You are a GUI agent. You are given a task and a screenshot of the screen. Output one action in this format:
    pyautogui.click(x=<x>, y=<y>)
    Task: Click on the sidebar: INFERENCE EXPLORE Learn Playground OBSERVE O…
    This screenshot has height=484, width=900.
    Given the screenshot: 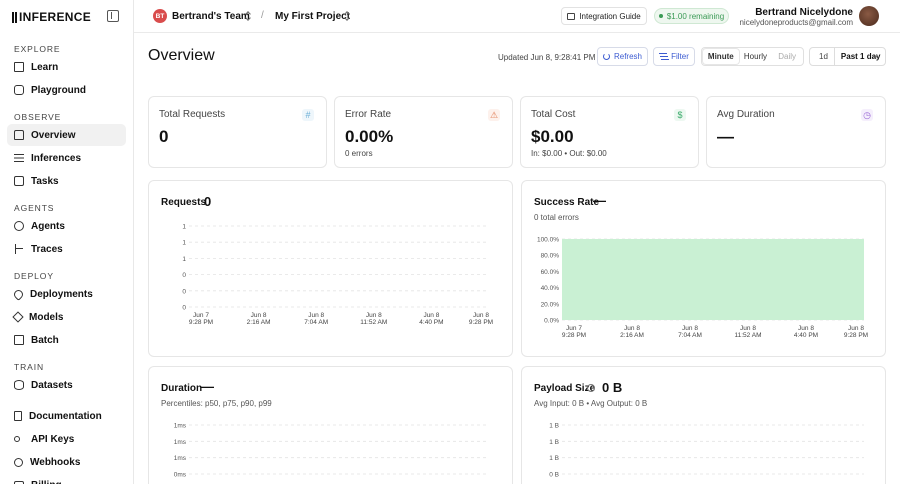 What is the action you would take?
    pyautogui.click(x=67, y=242)
    